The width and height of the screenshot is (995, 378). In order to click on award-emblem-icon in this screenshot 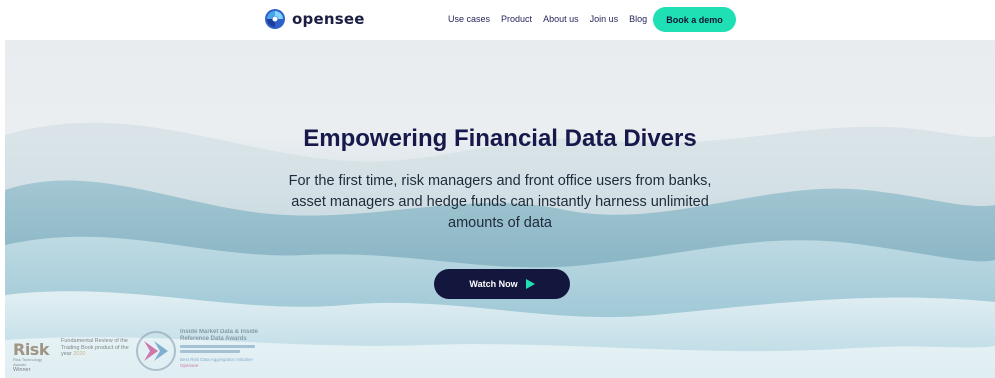, I will do `click(156, 351)`.